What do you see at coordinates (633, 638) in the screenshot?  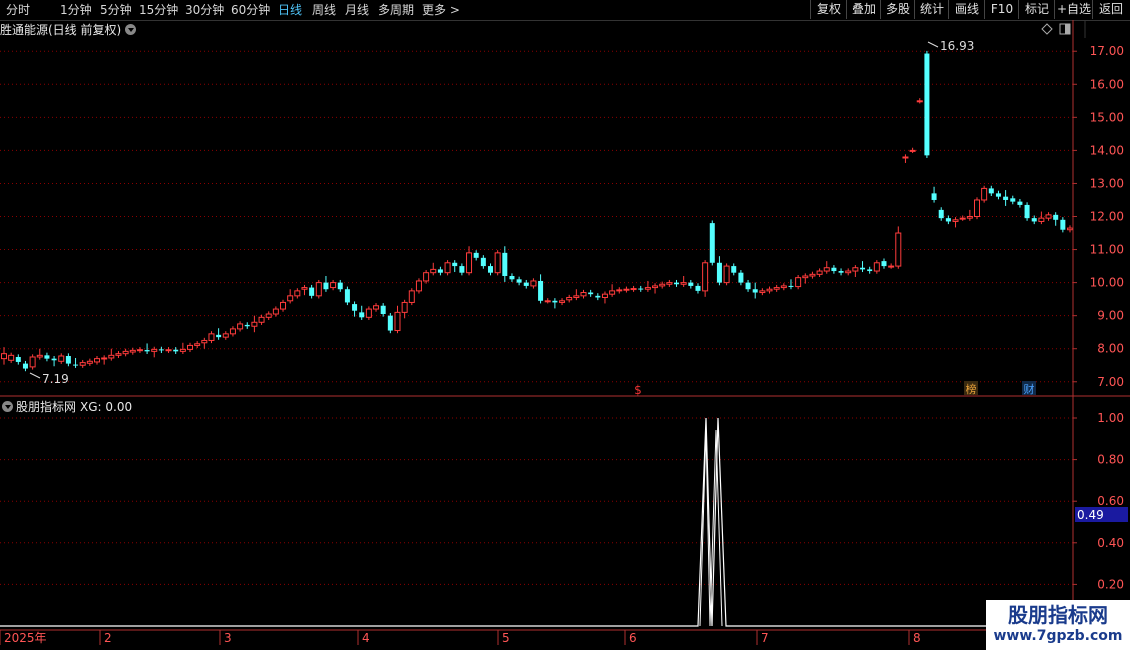 I see `x-axis-label: 6` at bounding box center [633, 638].